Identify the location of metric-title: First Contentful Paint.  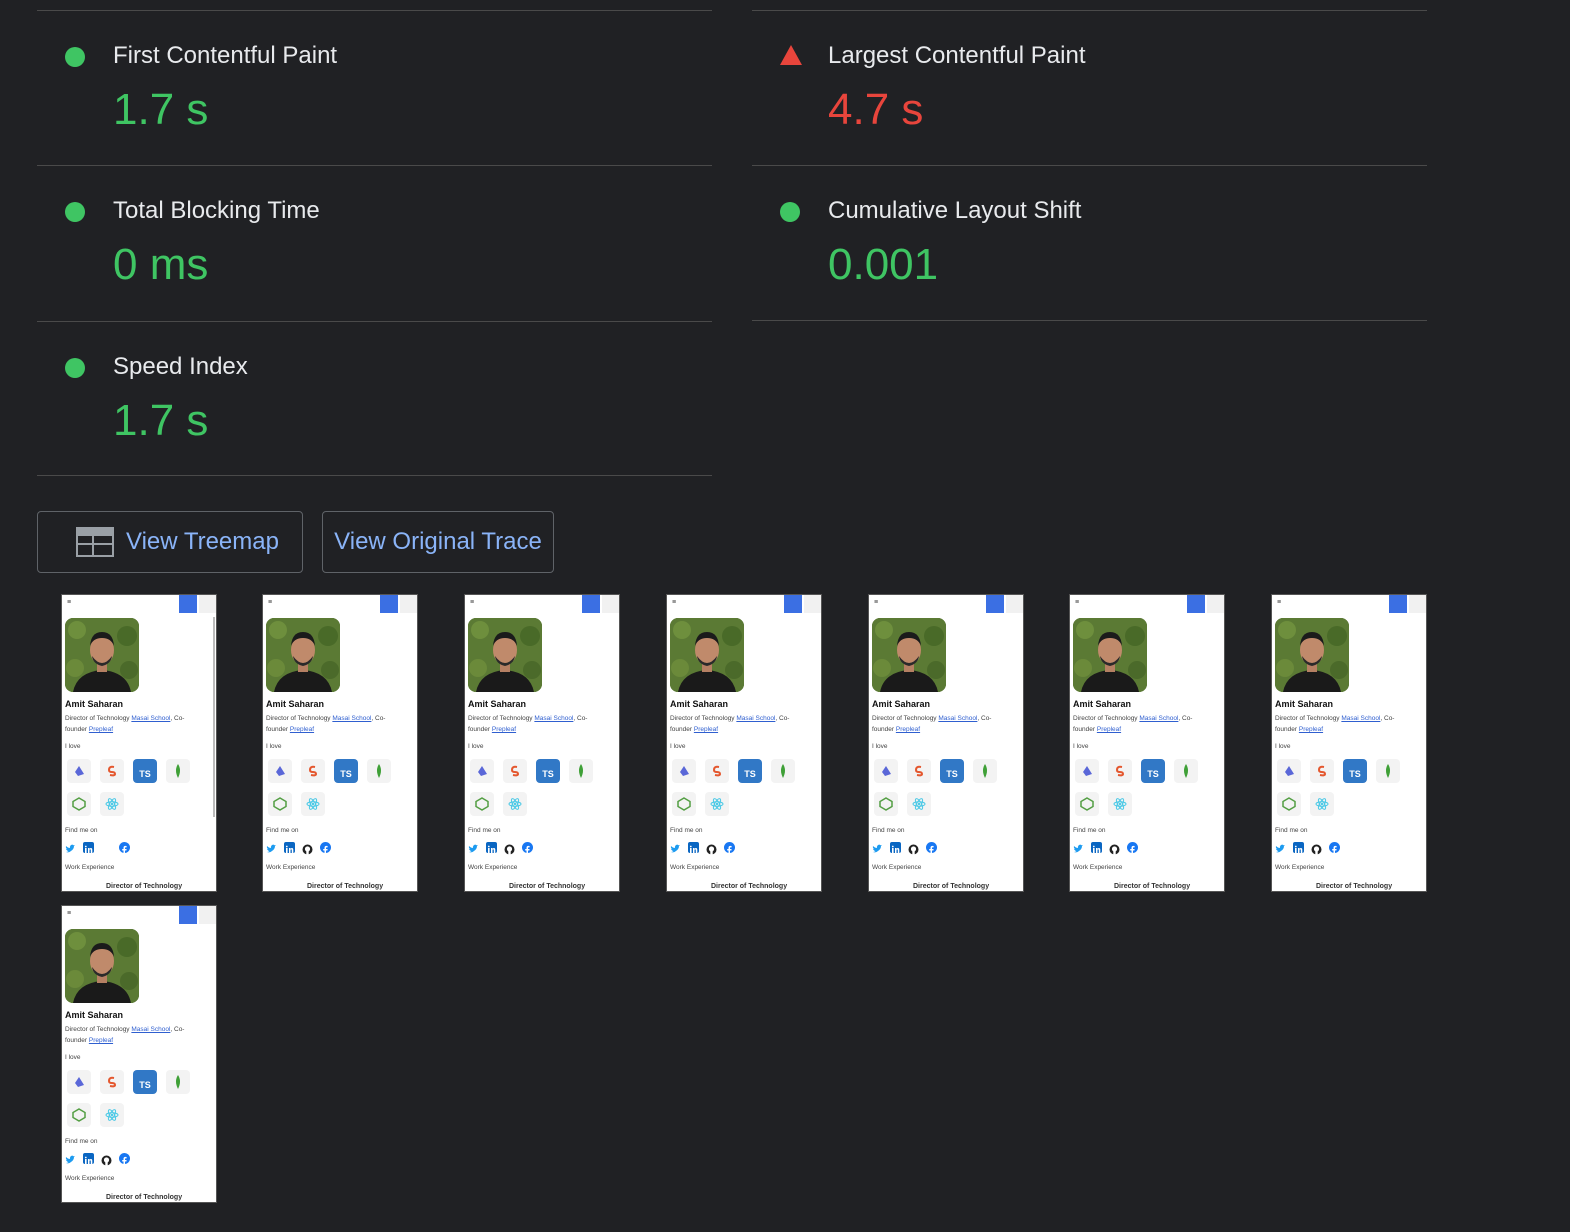
(225, 55).